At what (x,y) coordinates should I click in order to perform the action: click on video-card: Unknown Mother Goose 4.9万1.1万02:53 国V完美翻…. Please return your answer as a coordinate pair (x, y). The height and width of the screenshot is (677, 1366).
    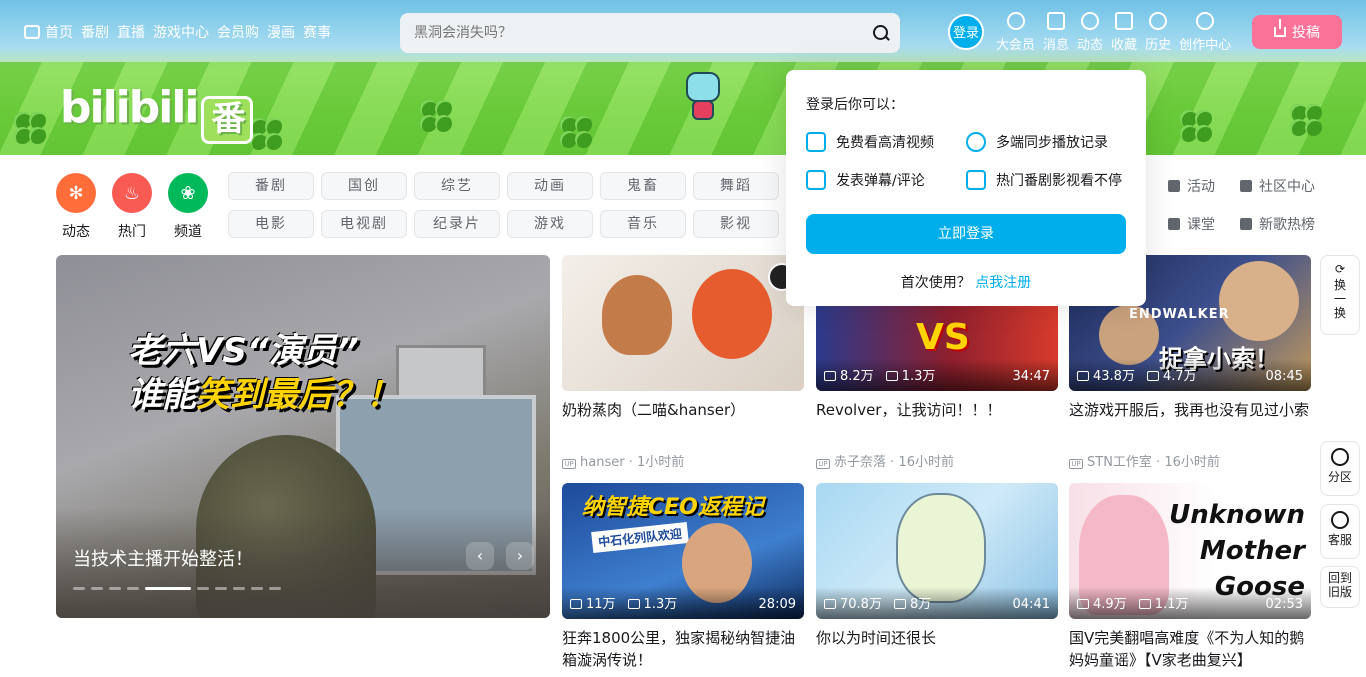
    Looking at the image, I should click on (1190, 577).